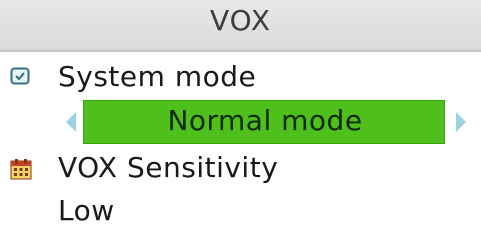 This screenshot has height=240, width=481. I want to click on calendar-icon, so click(21, 171).